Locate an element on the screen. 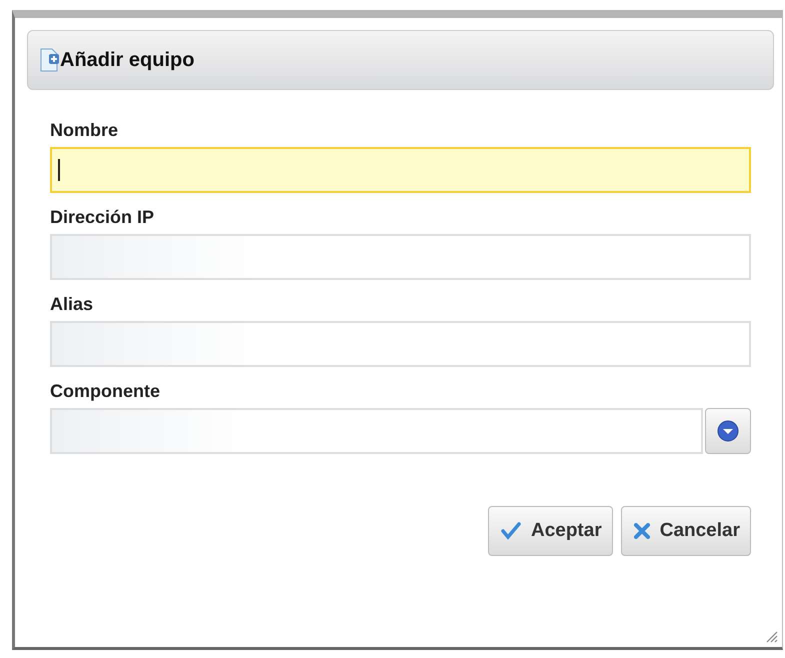  dialog-title: Añadir equipo is located at coordinates (127, 60).